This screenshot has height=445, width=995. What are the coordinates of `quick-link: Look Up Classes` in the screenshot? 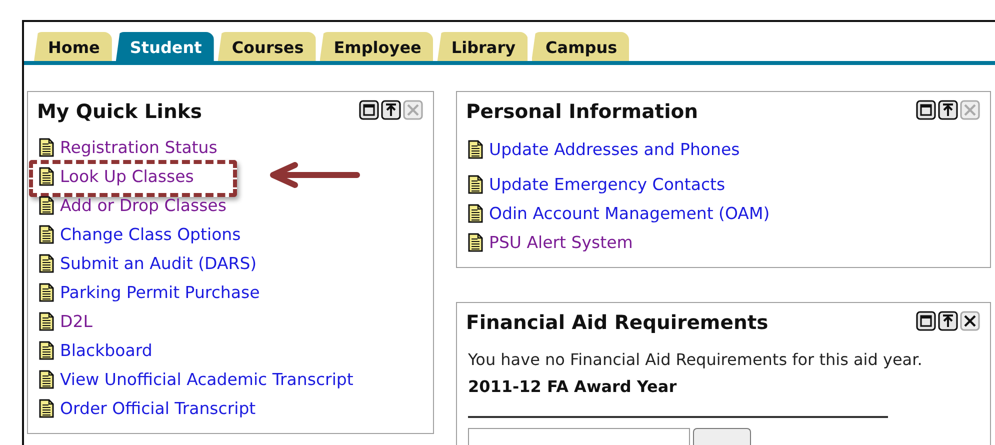 It's located at (127, 176).